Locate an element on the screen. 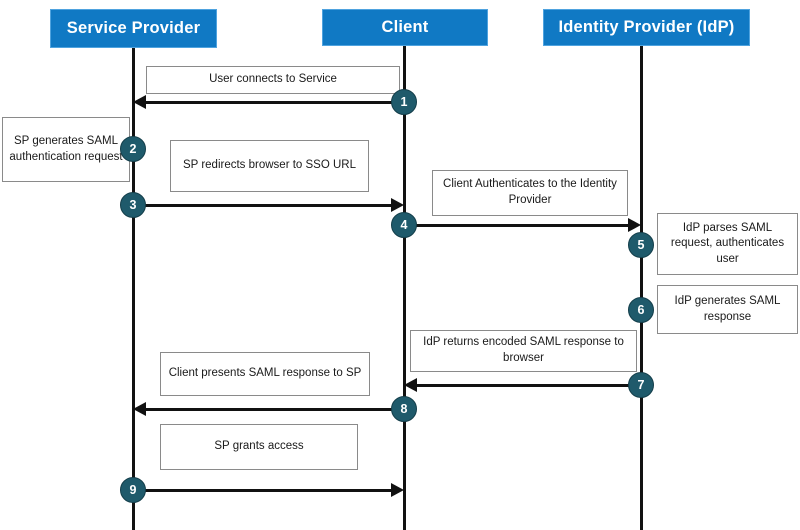 This screenshot has width=800, height=530. note-step-9: SP grants access is located at coordinates (259, 447).